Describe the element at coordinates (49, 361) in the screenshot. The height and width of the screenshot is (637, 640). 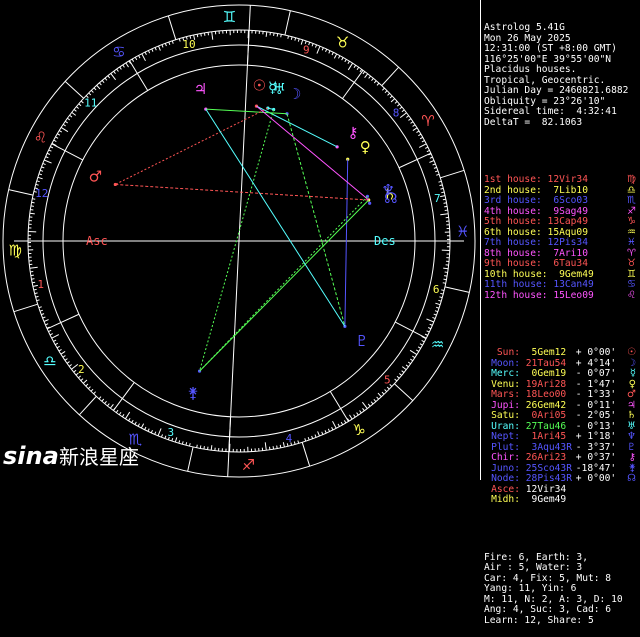
I see `zodiac-sign-icon: ♎` at that location.